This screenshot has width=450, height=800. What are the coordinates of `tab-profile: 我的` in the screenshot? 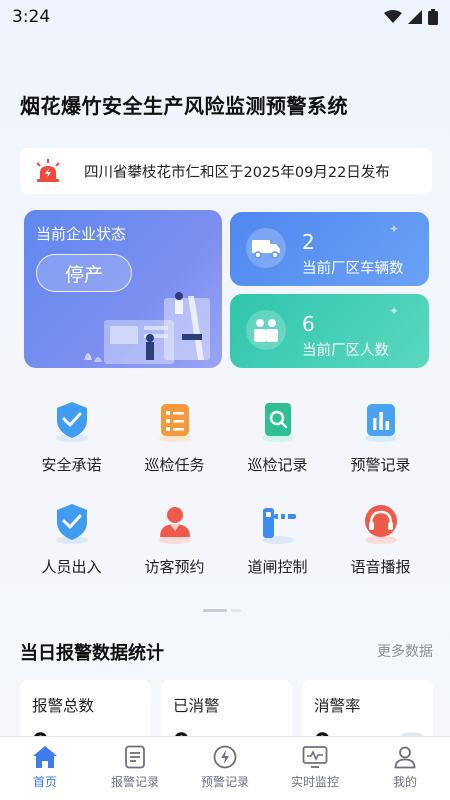 It's located at (405, 768).